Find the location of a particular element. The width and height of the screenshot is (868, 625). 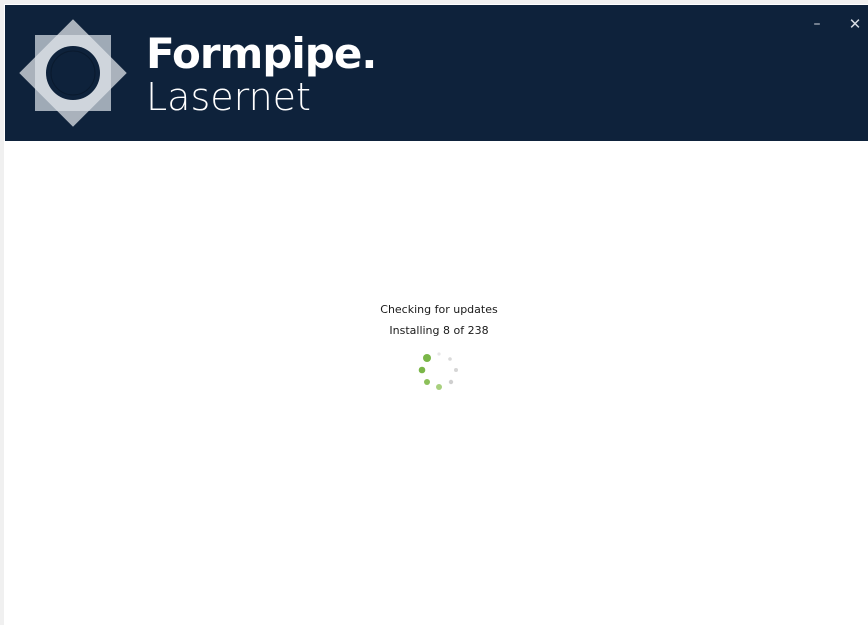

product-name: Lasernet is located at coordinates (228, 97).